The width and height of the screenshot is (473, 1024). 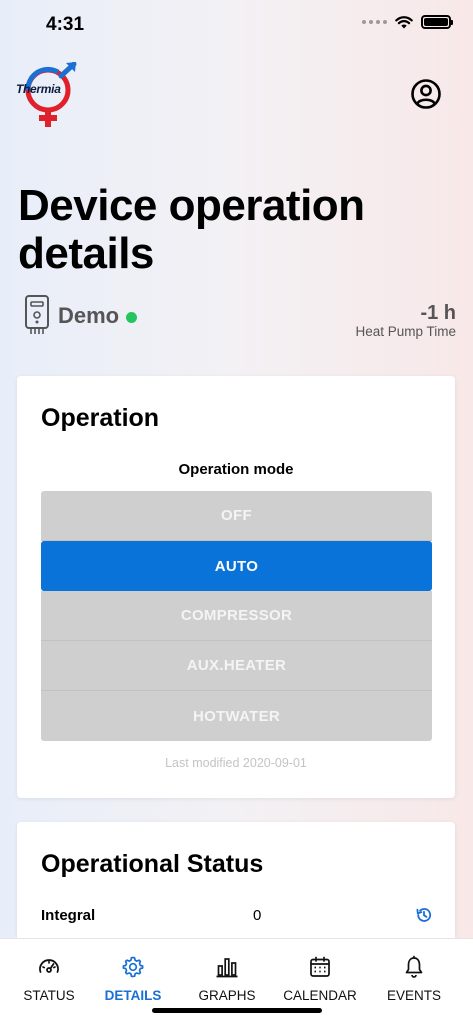 I want to click on tab-status-label: STATUS, so click(x=49, y=995).